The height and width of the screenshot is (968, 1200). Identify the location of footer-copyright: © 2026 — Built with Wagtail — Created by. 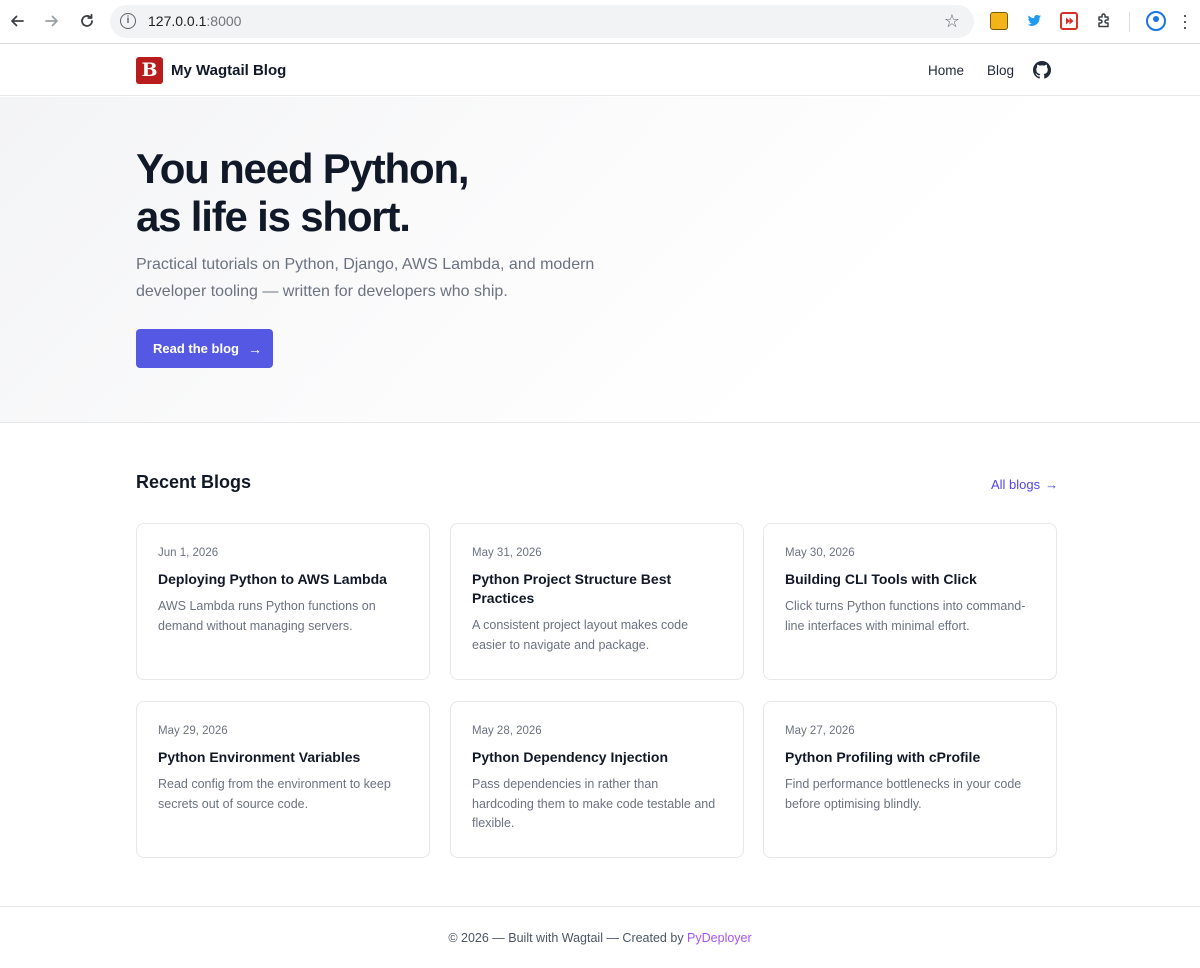
(568, 938).